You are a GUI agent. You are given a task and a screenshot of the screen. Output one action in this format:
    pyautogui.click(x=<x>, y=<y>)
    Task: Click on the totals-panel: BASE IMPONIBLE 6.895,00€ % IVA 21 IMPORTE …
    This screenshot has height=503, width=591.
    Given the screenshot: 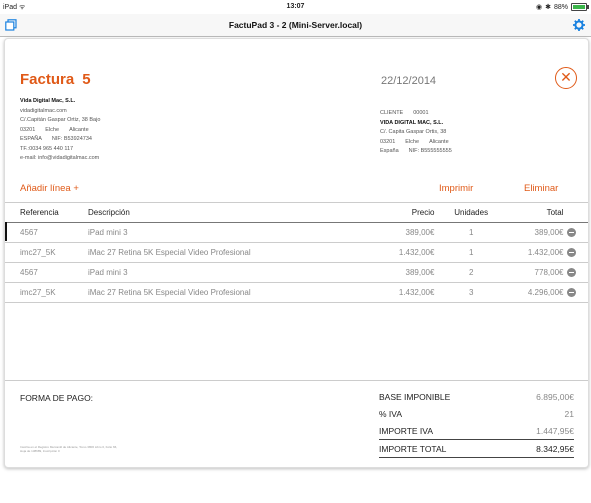 What is the action you would take?
    pyautogui.click(x=476, y=423)
    